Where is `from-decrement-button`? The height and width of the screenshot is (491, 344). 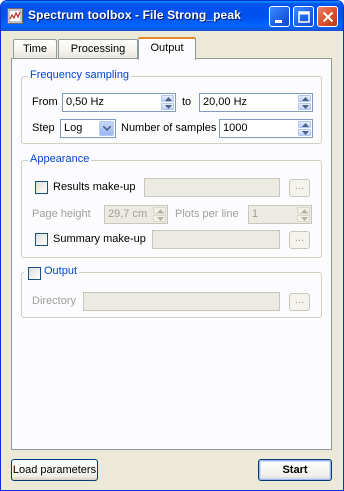 from-decrement-button is located at coordinates (167, 106).